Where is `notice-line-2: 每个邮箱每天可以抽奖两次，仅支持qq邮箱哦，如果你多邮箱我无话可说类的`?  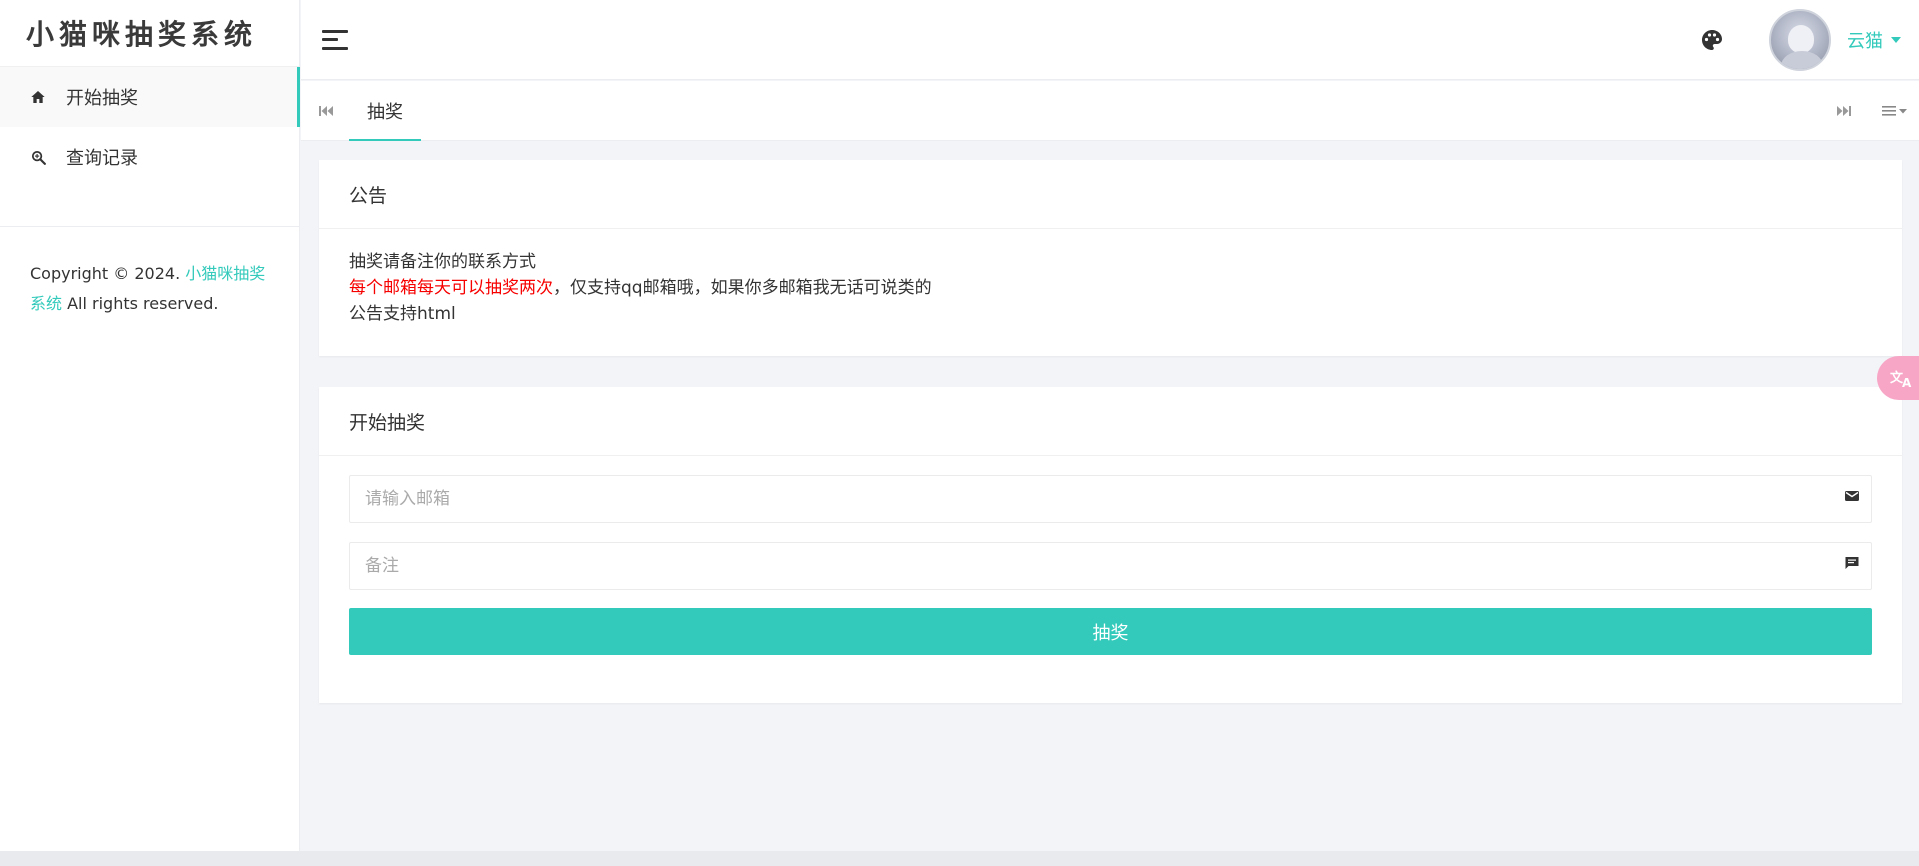
notice-line-2: 每个邮箱每天可以抽奖两次，仅支持qq邮箱哦，如果你多邮箱我无话可说类的 is located at coordinates (1110, 288).